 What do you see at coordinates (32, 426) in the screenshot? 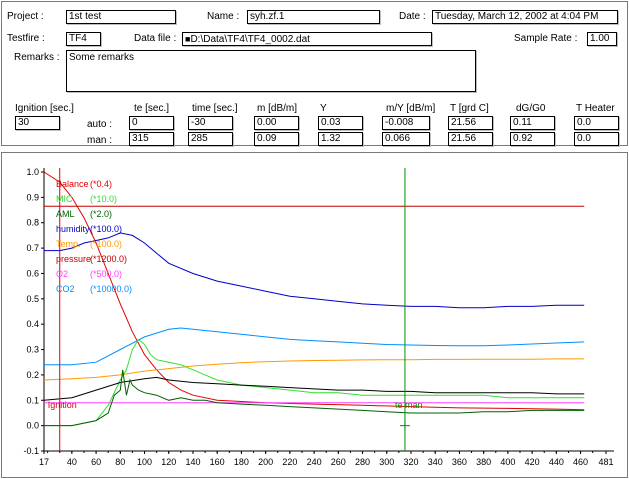
I see `y-tick-label: 0.0` at bounding box center [32, 426].